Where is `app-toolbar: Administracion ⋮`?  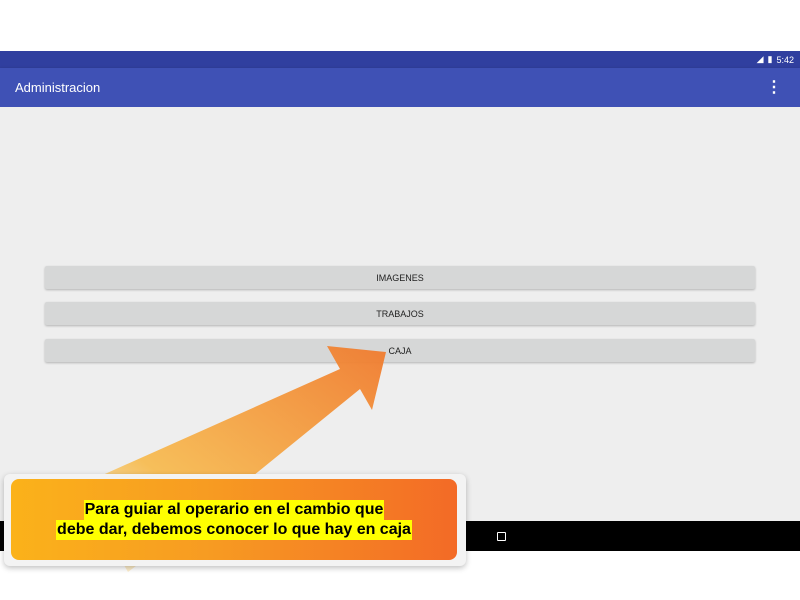 app-toolbar: Administracion ⋮ is located at coordinates (400, 87).